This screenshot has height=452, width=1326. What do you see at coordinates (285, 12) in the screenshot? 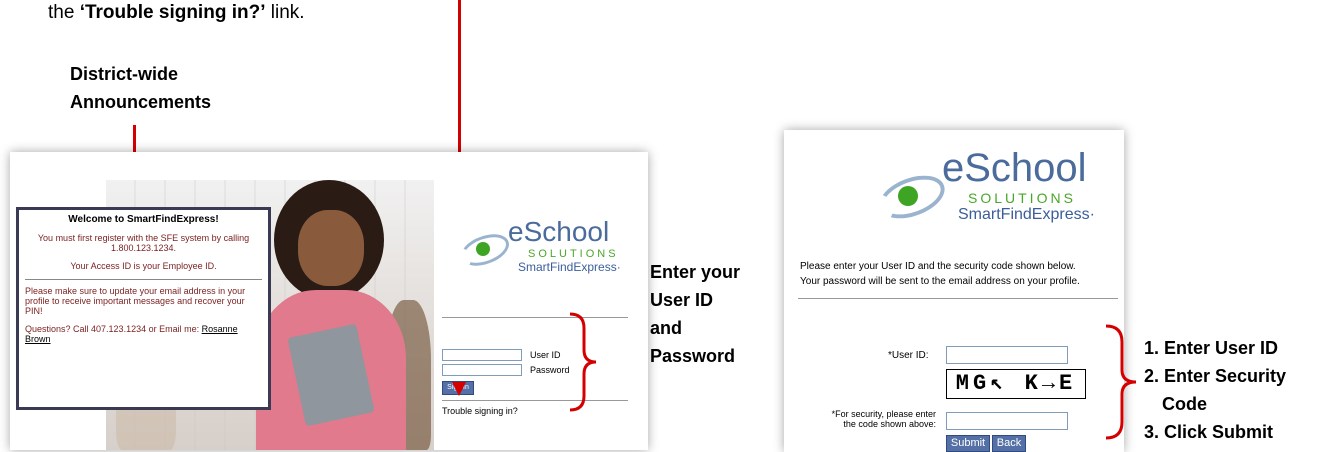
I see `caption-suffix: link.` at bounding box center [285, 12].